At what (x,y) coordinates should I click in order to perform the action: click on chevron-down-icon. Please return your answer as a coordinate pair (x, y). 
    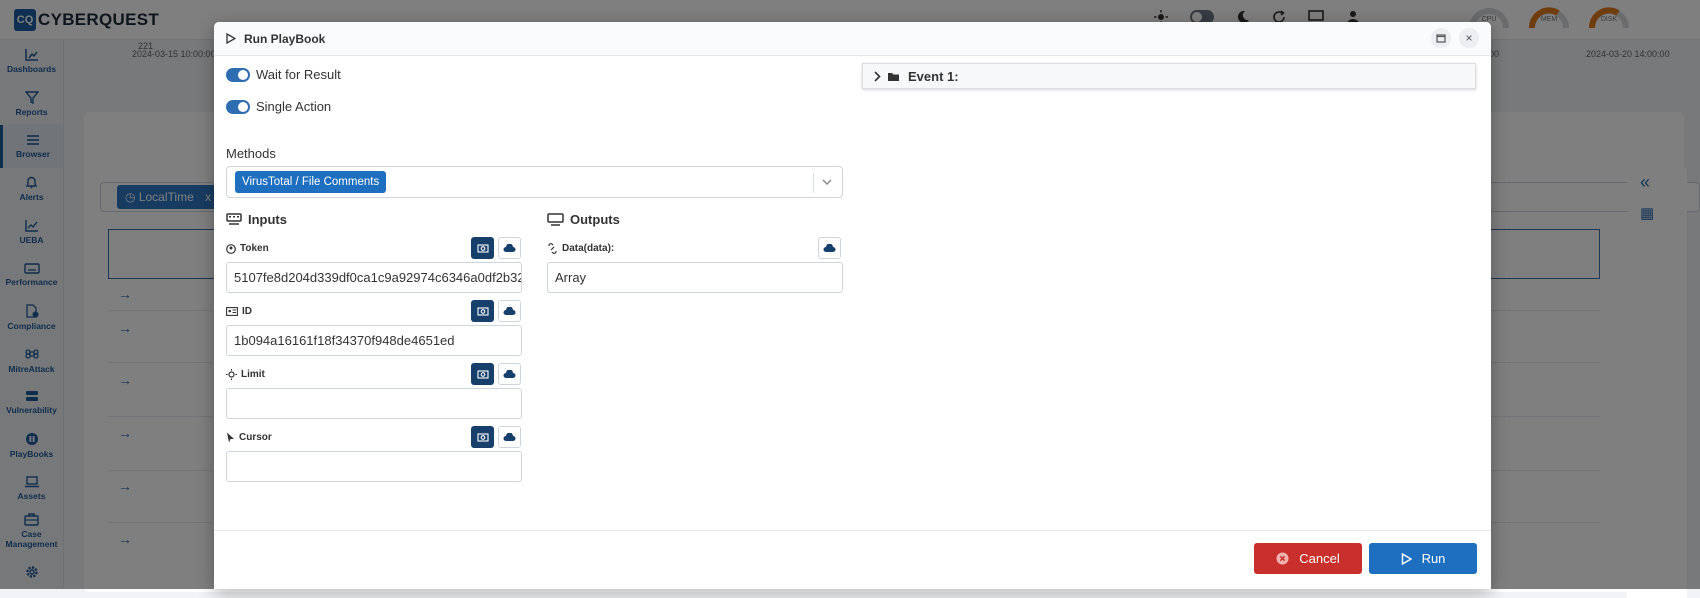
    Looking at the image, I should click on (827, 182).